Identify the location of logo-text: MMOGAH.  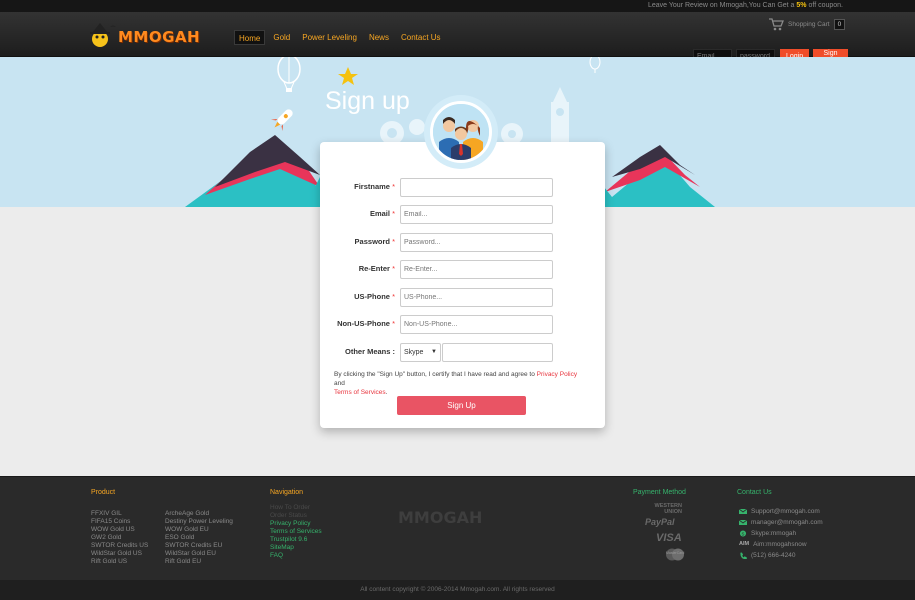
(159, 37).